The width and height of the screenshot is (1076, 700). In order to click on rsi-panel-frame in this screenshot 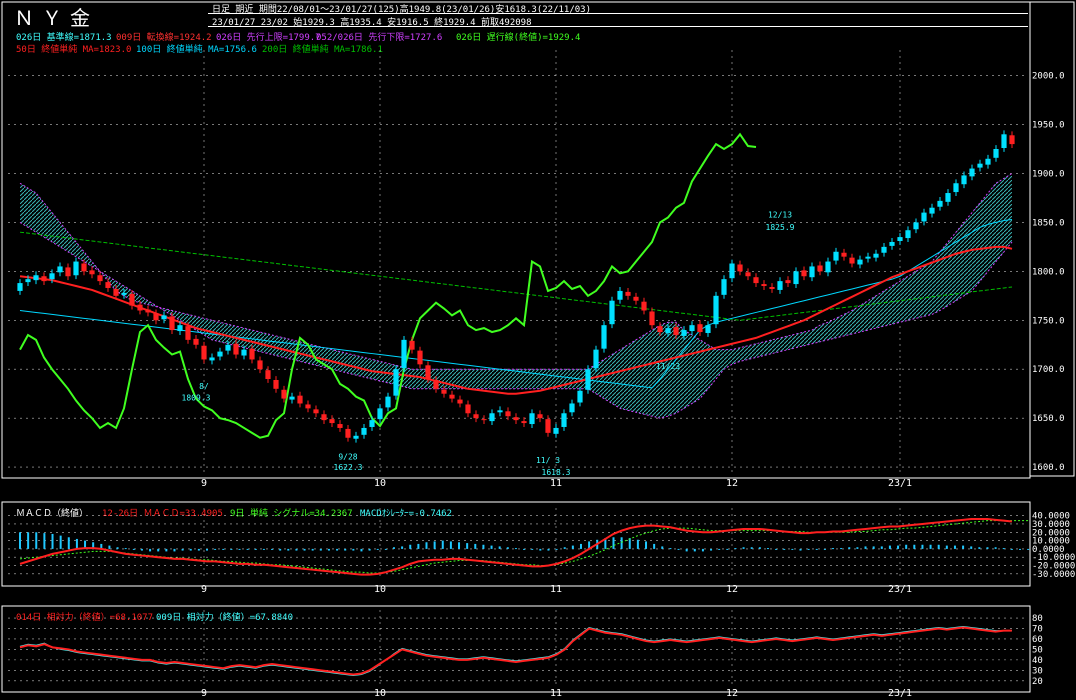, I will do `click(516, 649)`.